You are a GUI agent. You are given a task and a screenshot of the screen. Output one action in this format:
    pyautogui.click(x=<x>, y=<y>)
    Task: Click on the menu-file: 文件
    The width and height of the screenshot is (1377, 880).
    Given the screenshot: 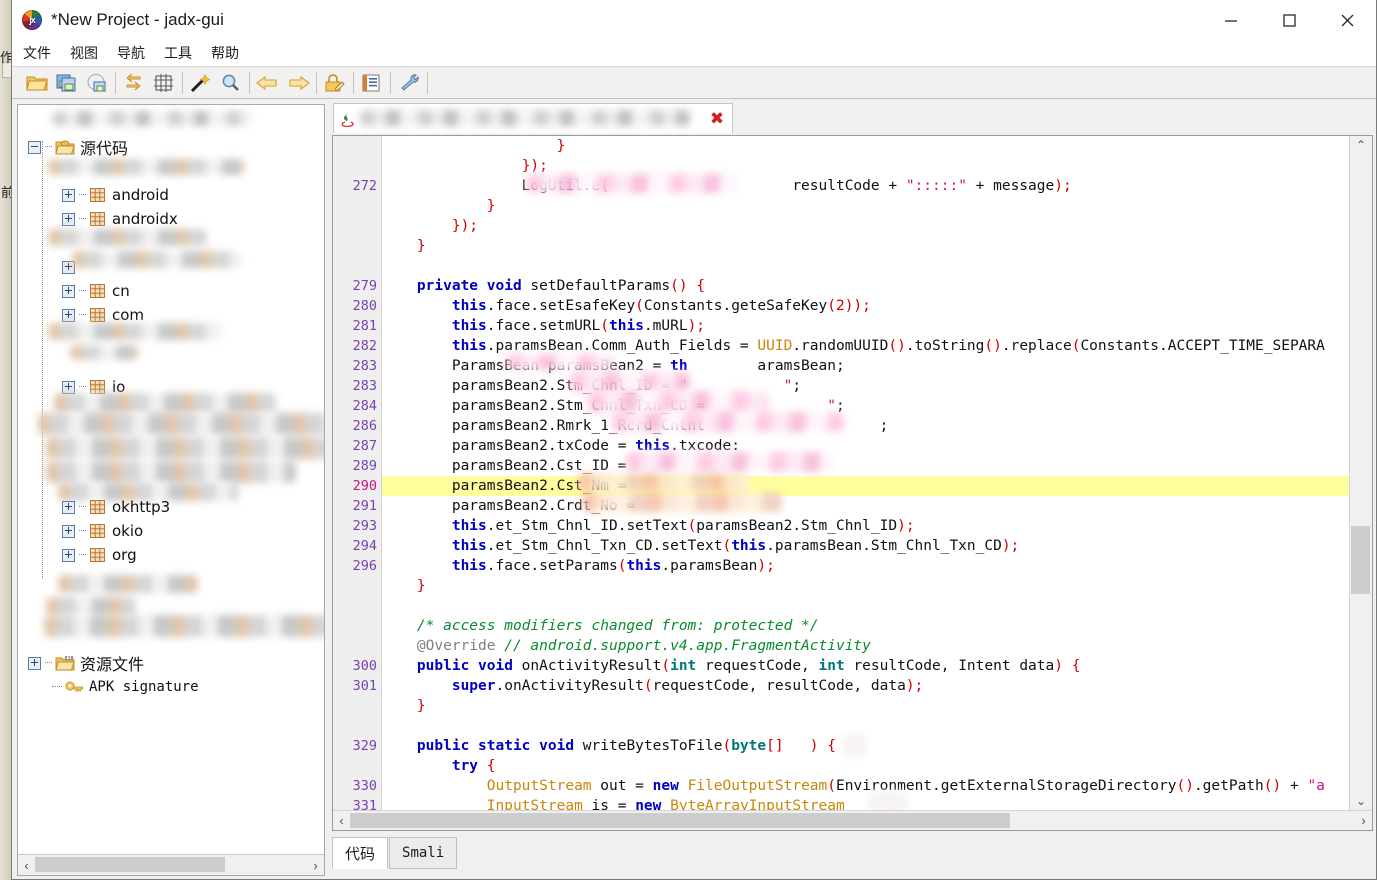 What is the action you would take?
    pyautogui.click(x=37, y=54)
    